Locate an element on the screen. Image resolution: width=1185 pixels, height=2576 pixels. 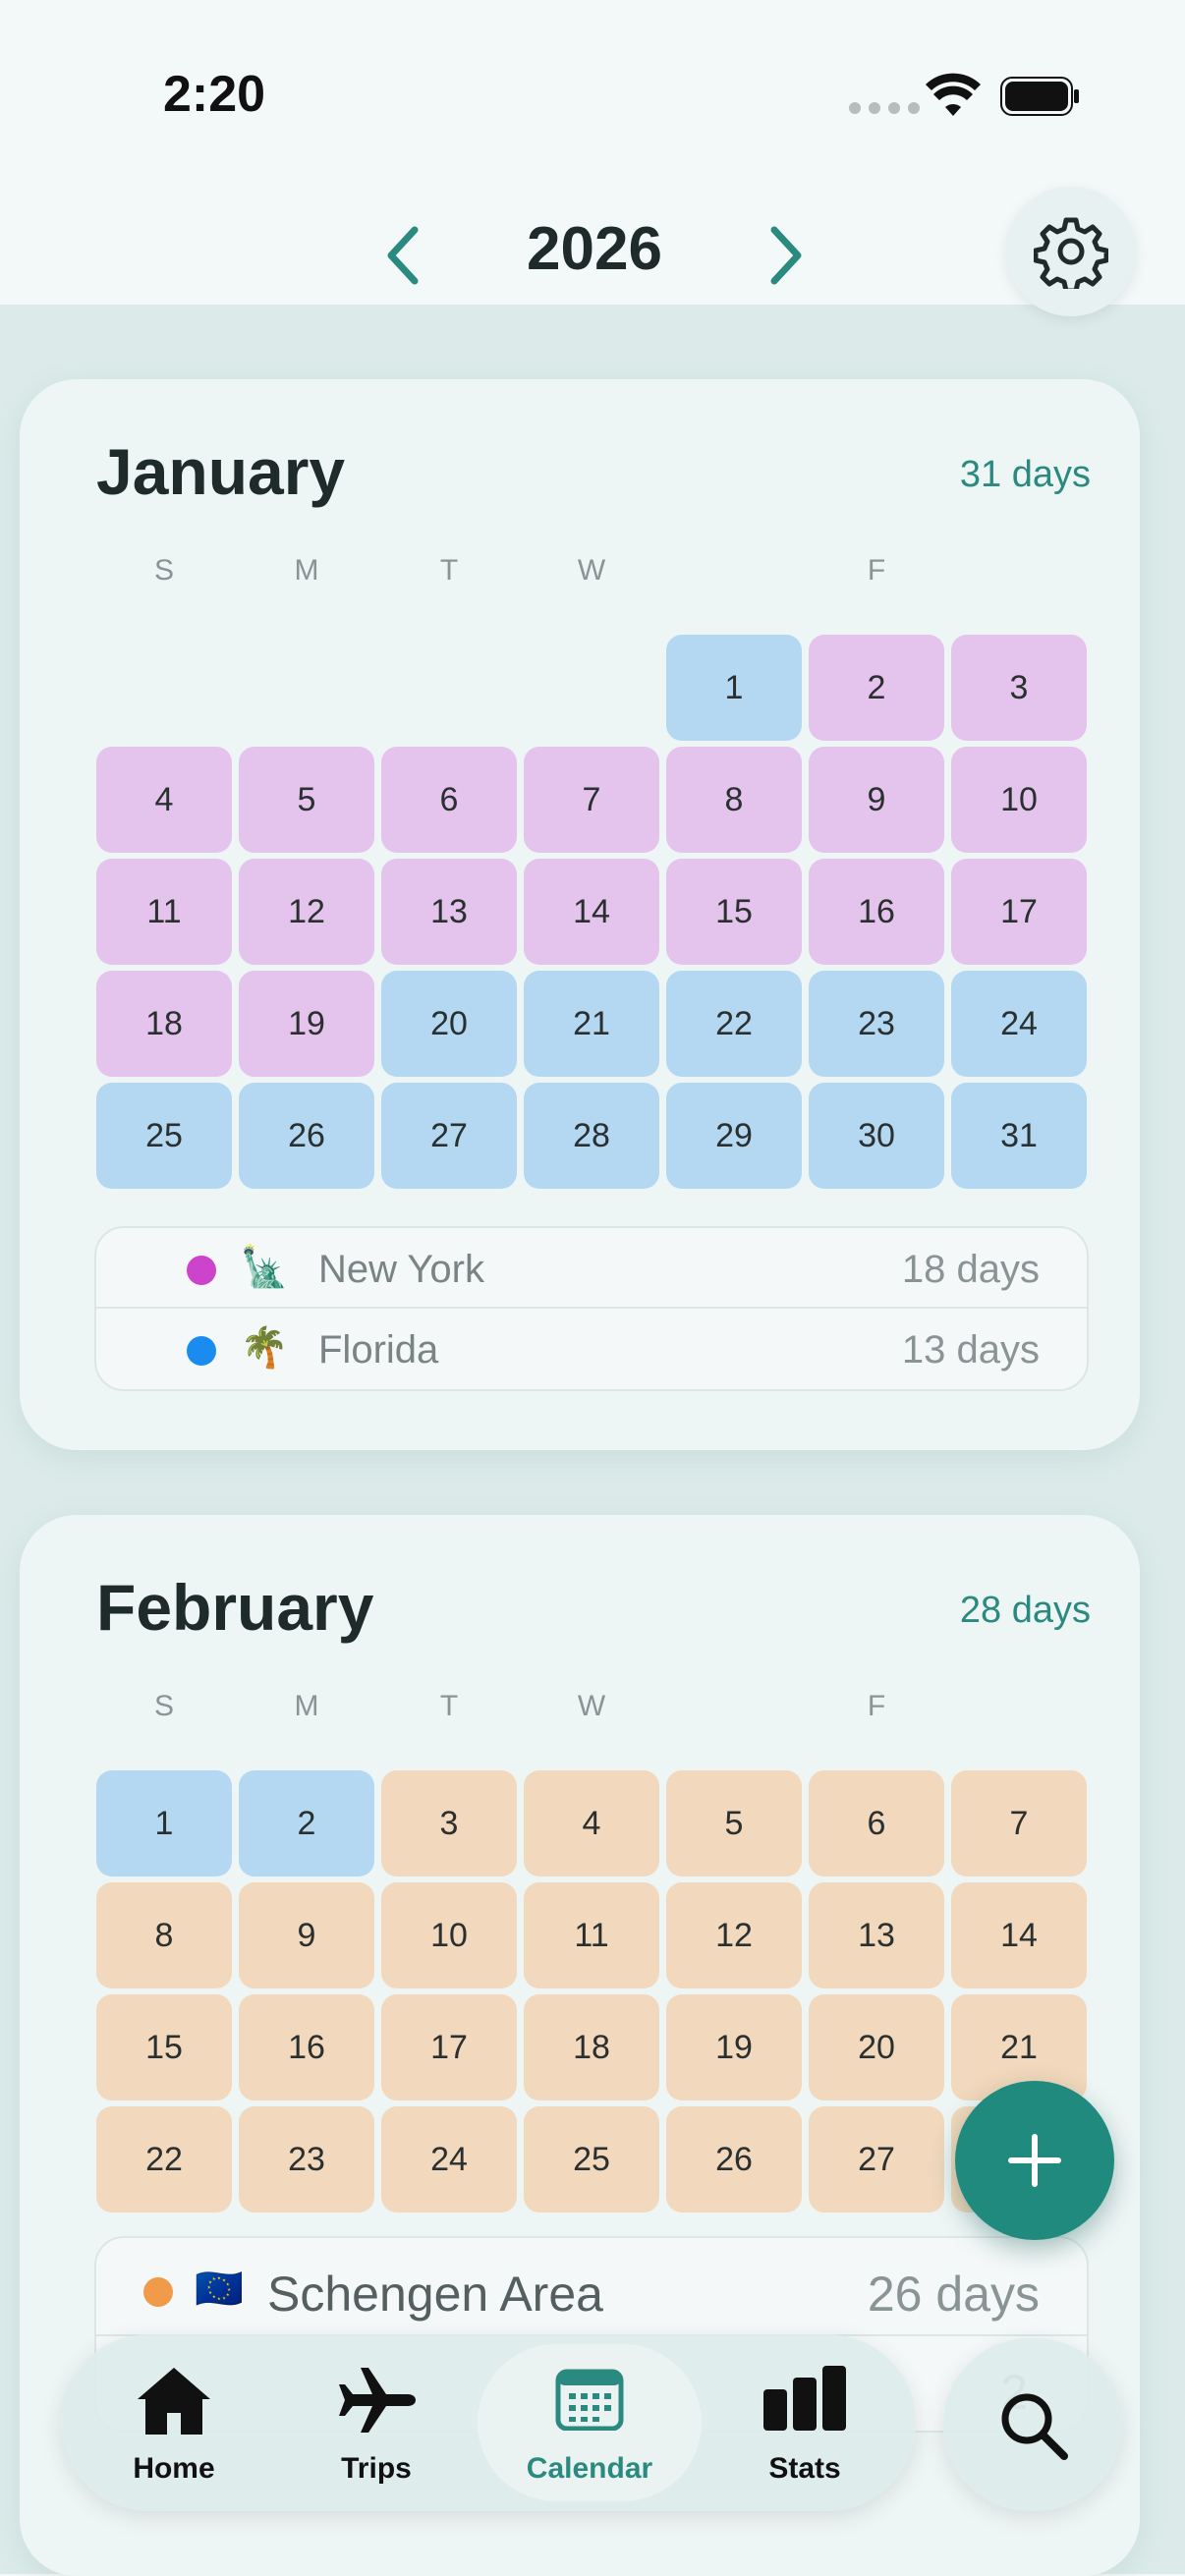
gear-icon is located at coordinates (1071, 253).